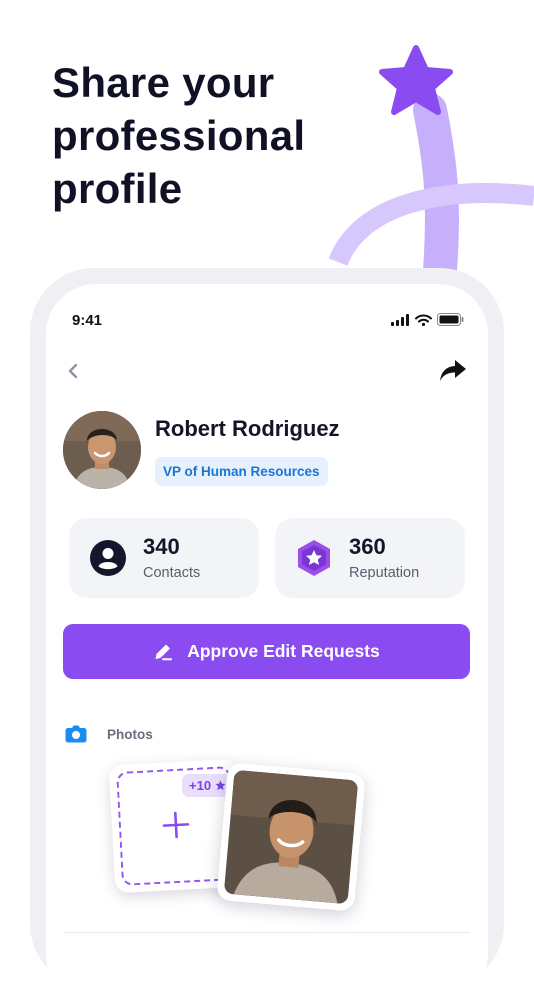  I want to click on profile-photo-image, so click(291, 837).